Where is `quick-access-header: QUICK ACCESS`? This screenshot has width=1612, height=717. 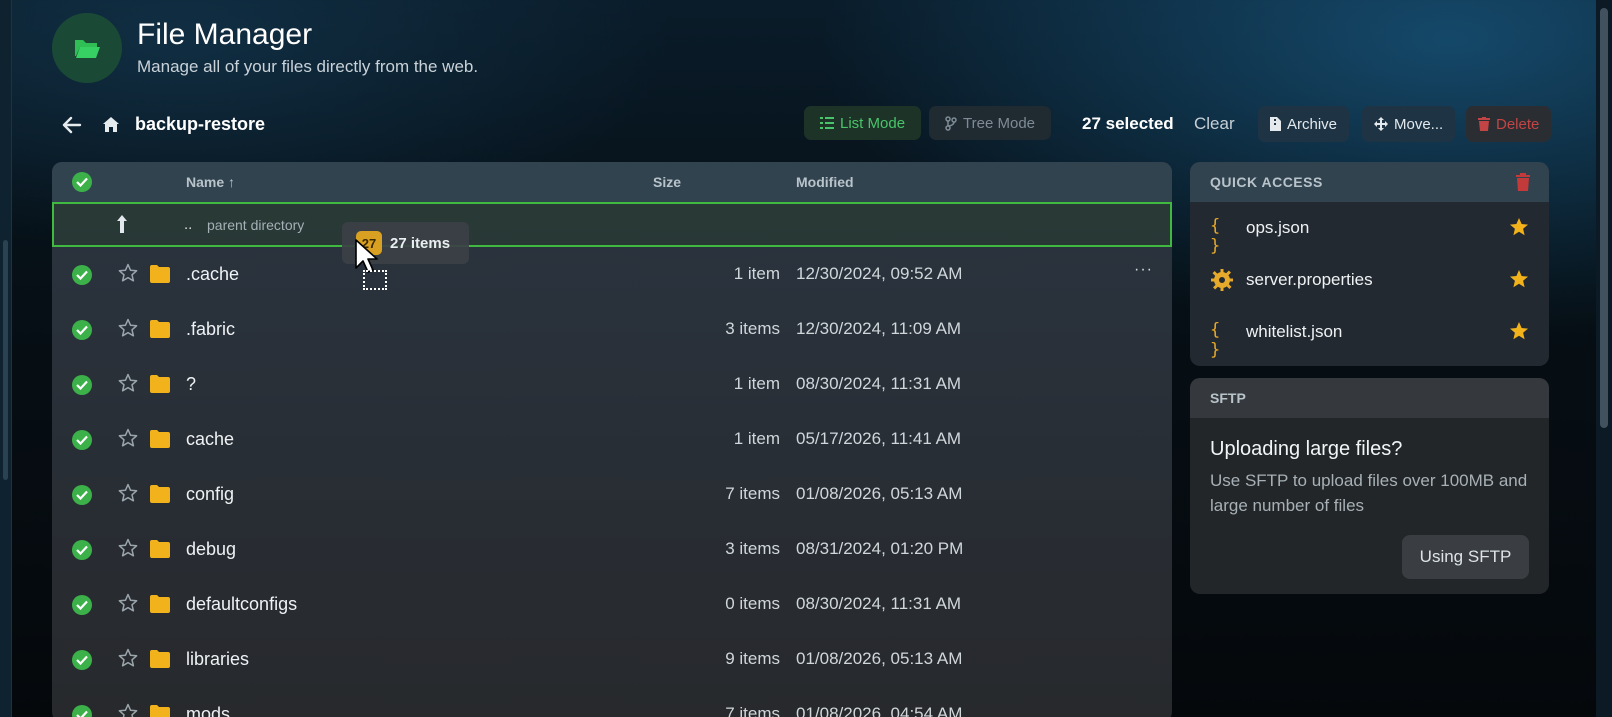
quick-access-header: QUICK ACCESS is located at coordinates (1369, 182).